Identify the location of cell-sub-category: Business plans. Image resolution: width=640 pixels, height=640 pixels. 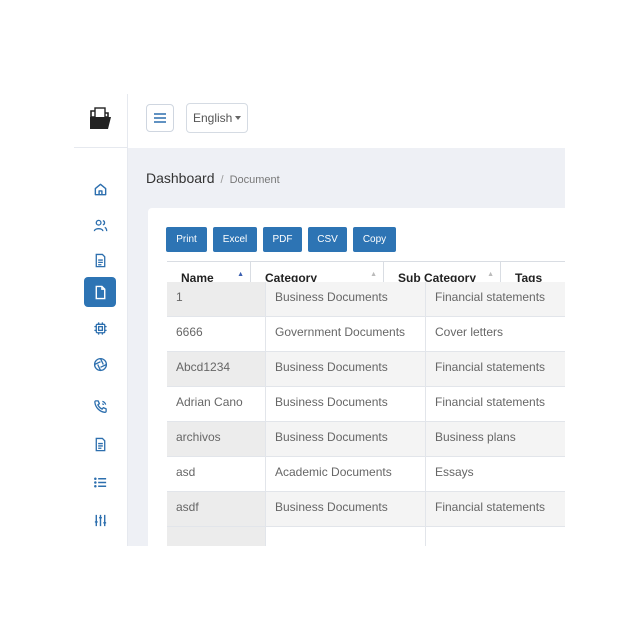
(495, 439).